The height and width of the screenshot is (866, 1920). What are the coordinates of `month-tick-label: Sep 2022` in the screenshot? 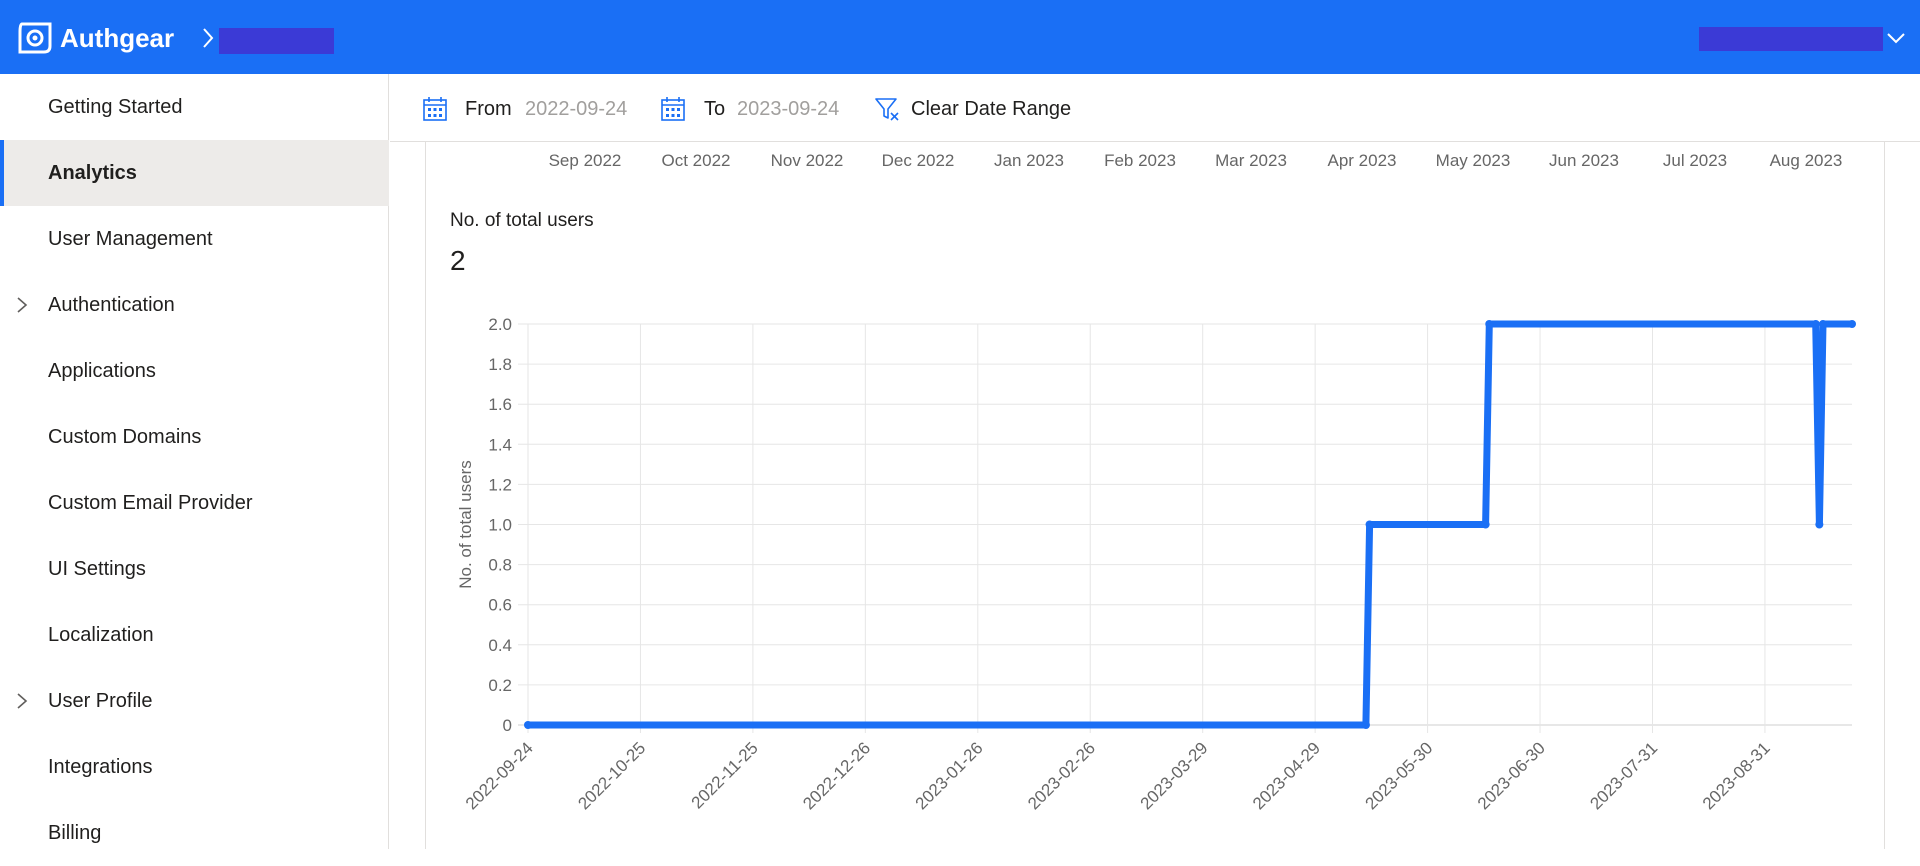 It's located at (585, 160).